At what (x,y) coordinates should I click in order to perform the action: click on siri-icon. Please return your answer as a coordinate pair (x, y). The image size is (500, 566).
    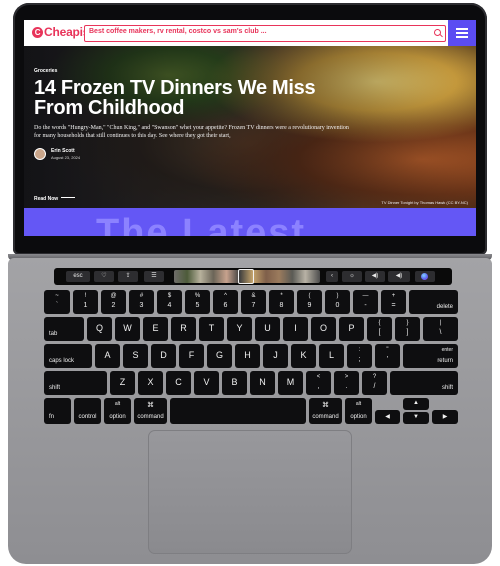
    Looking at the image, I should click on (425, 276).